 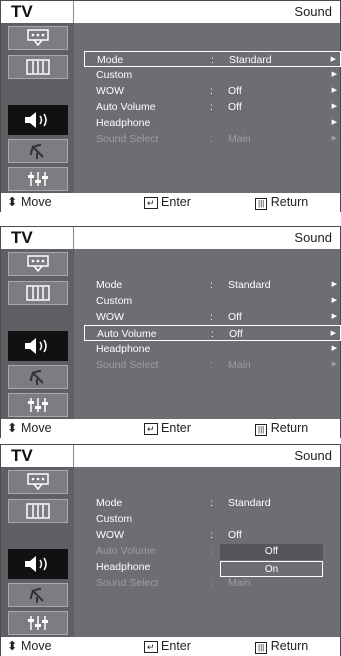 I want to click on menu-row-custom: Custom, so click(x=212, y=519).